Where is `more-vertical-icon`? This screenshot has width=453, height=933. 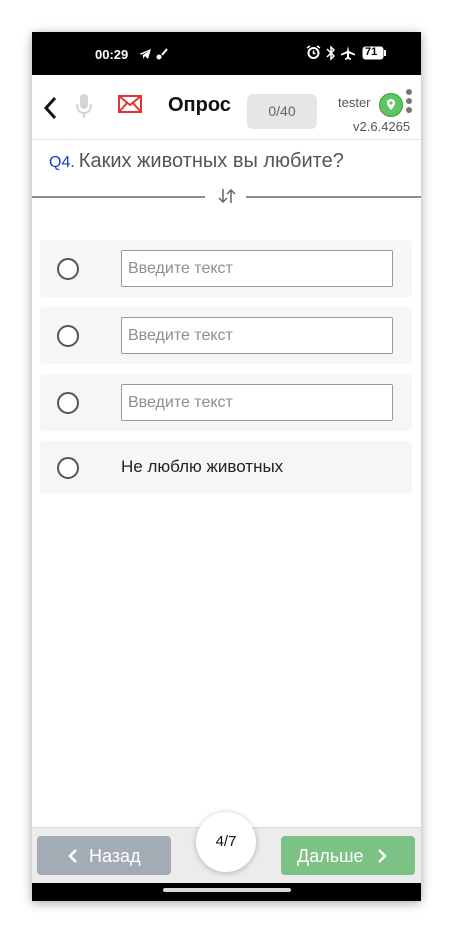
more-vertical-icon is located at coordinates (409, 103).